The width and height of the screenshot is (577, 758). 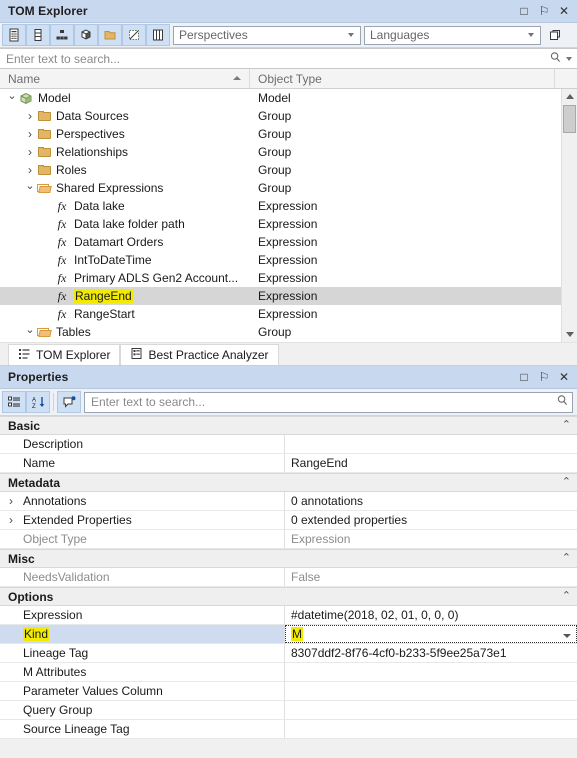 What do you see at coordinates (288, 314) in the screenshot?
I see `tree-row: fx RangeStart Expression` at bounding box center [288, 314].